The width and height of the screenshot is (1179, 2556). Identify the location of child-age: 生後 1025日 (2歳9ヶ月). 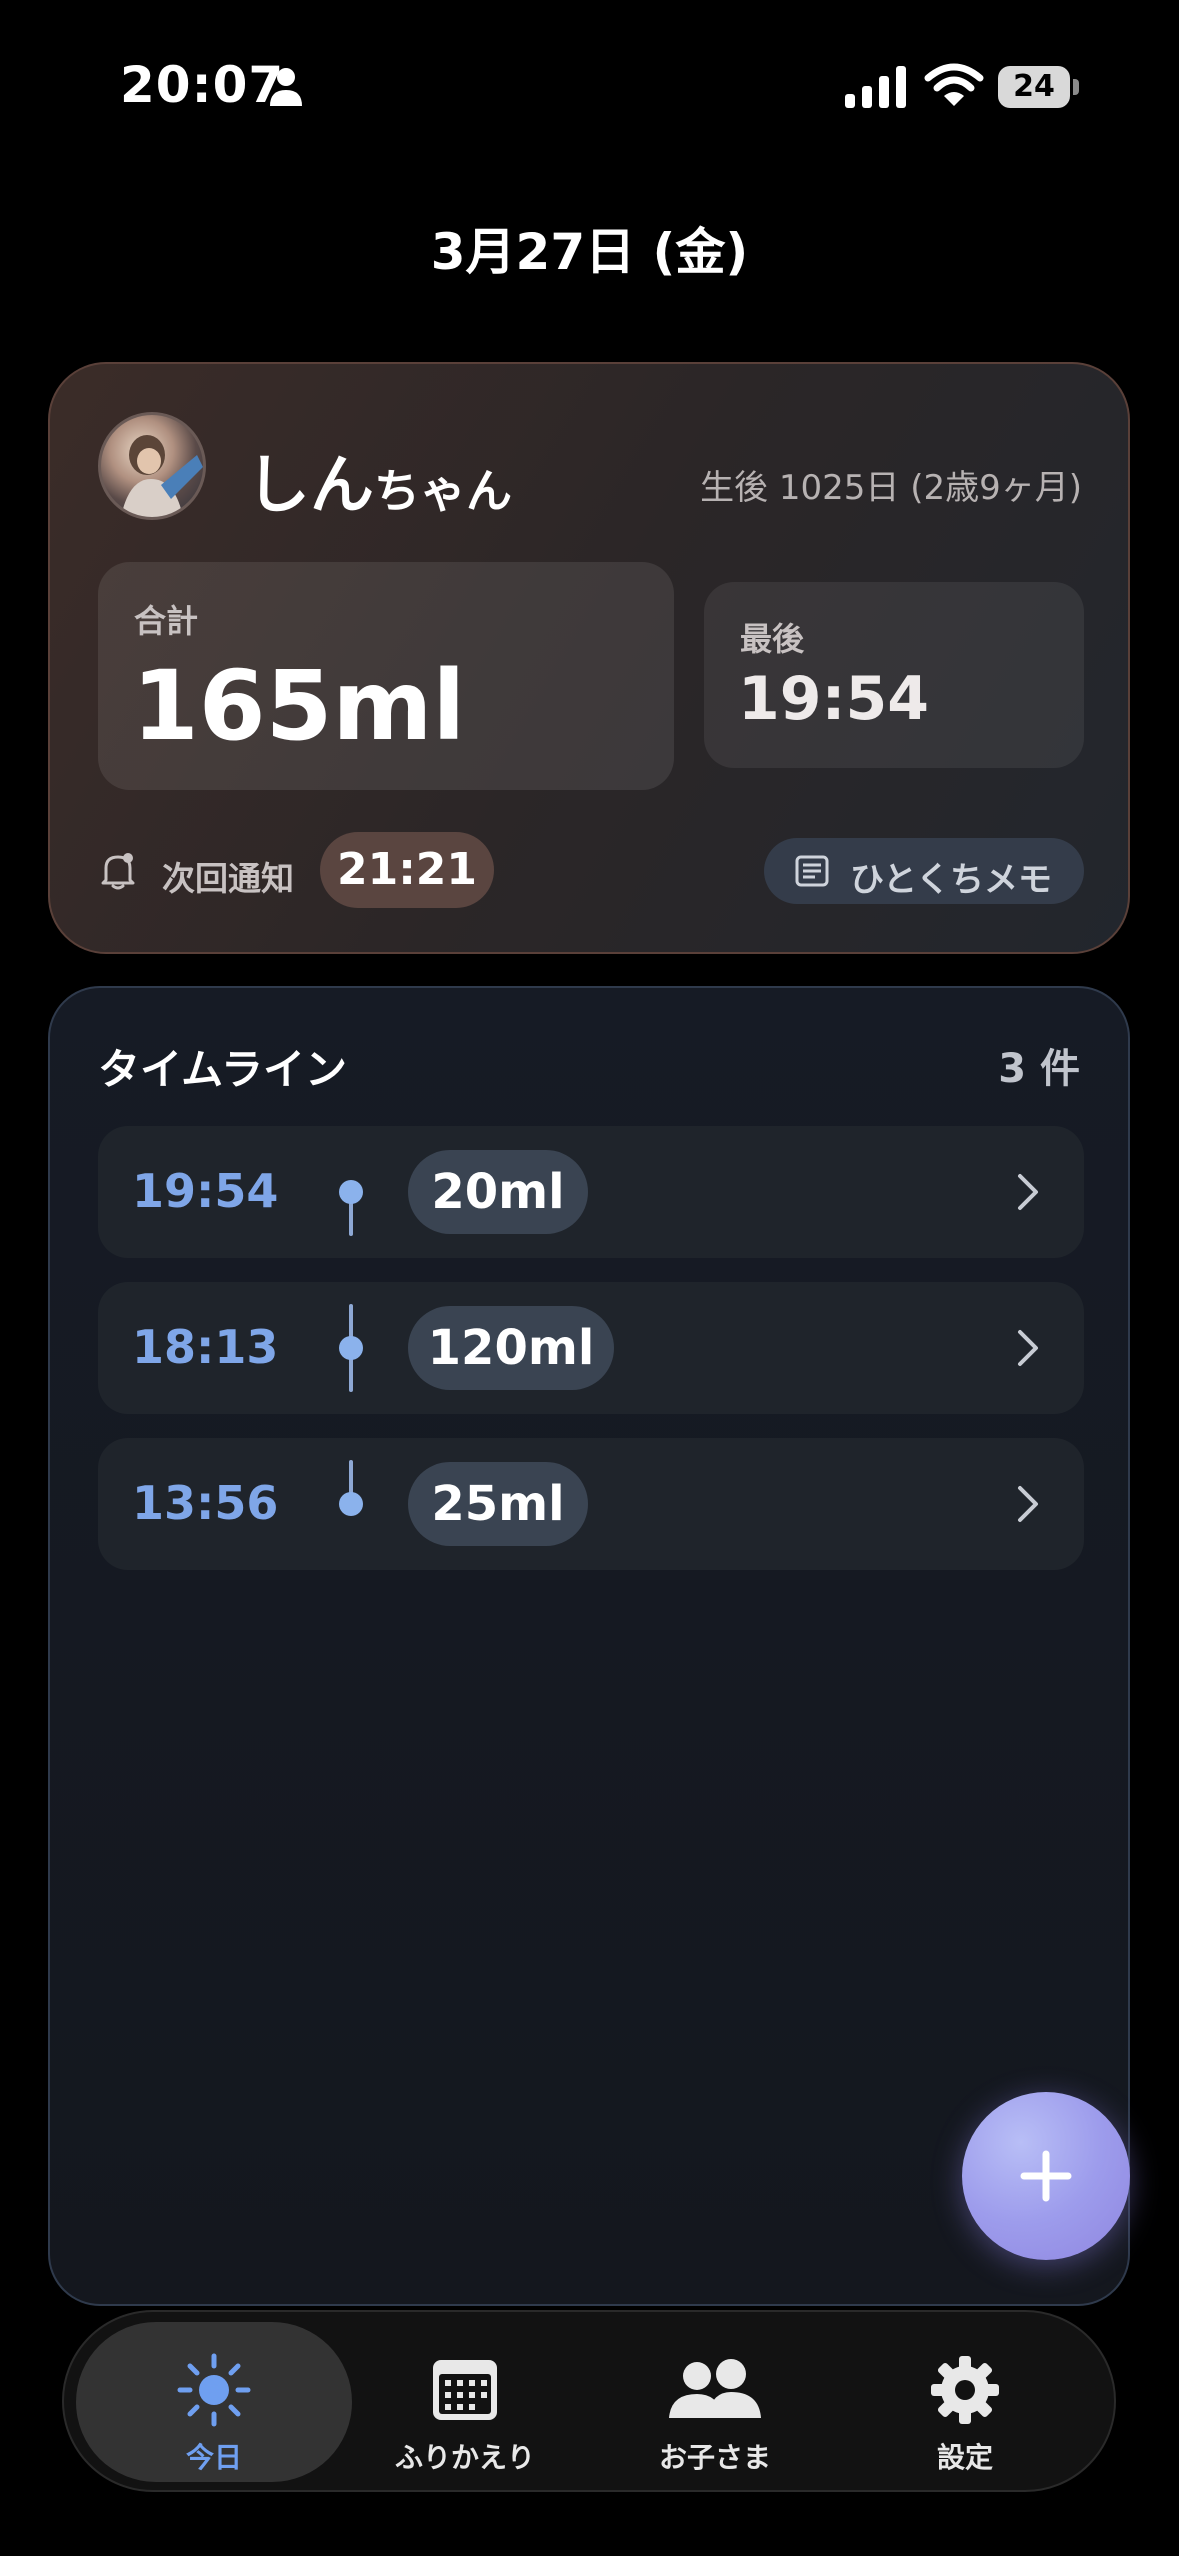
(891, 488).